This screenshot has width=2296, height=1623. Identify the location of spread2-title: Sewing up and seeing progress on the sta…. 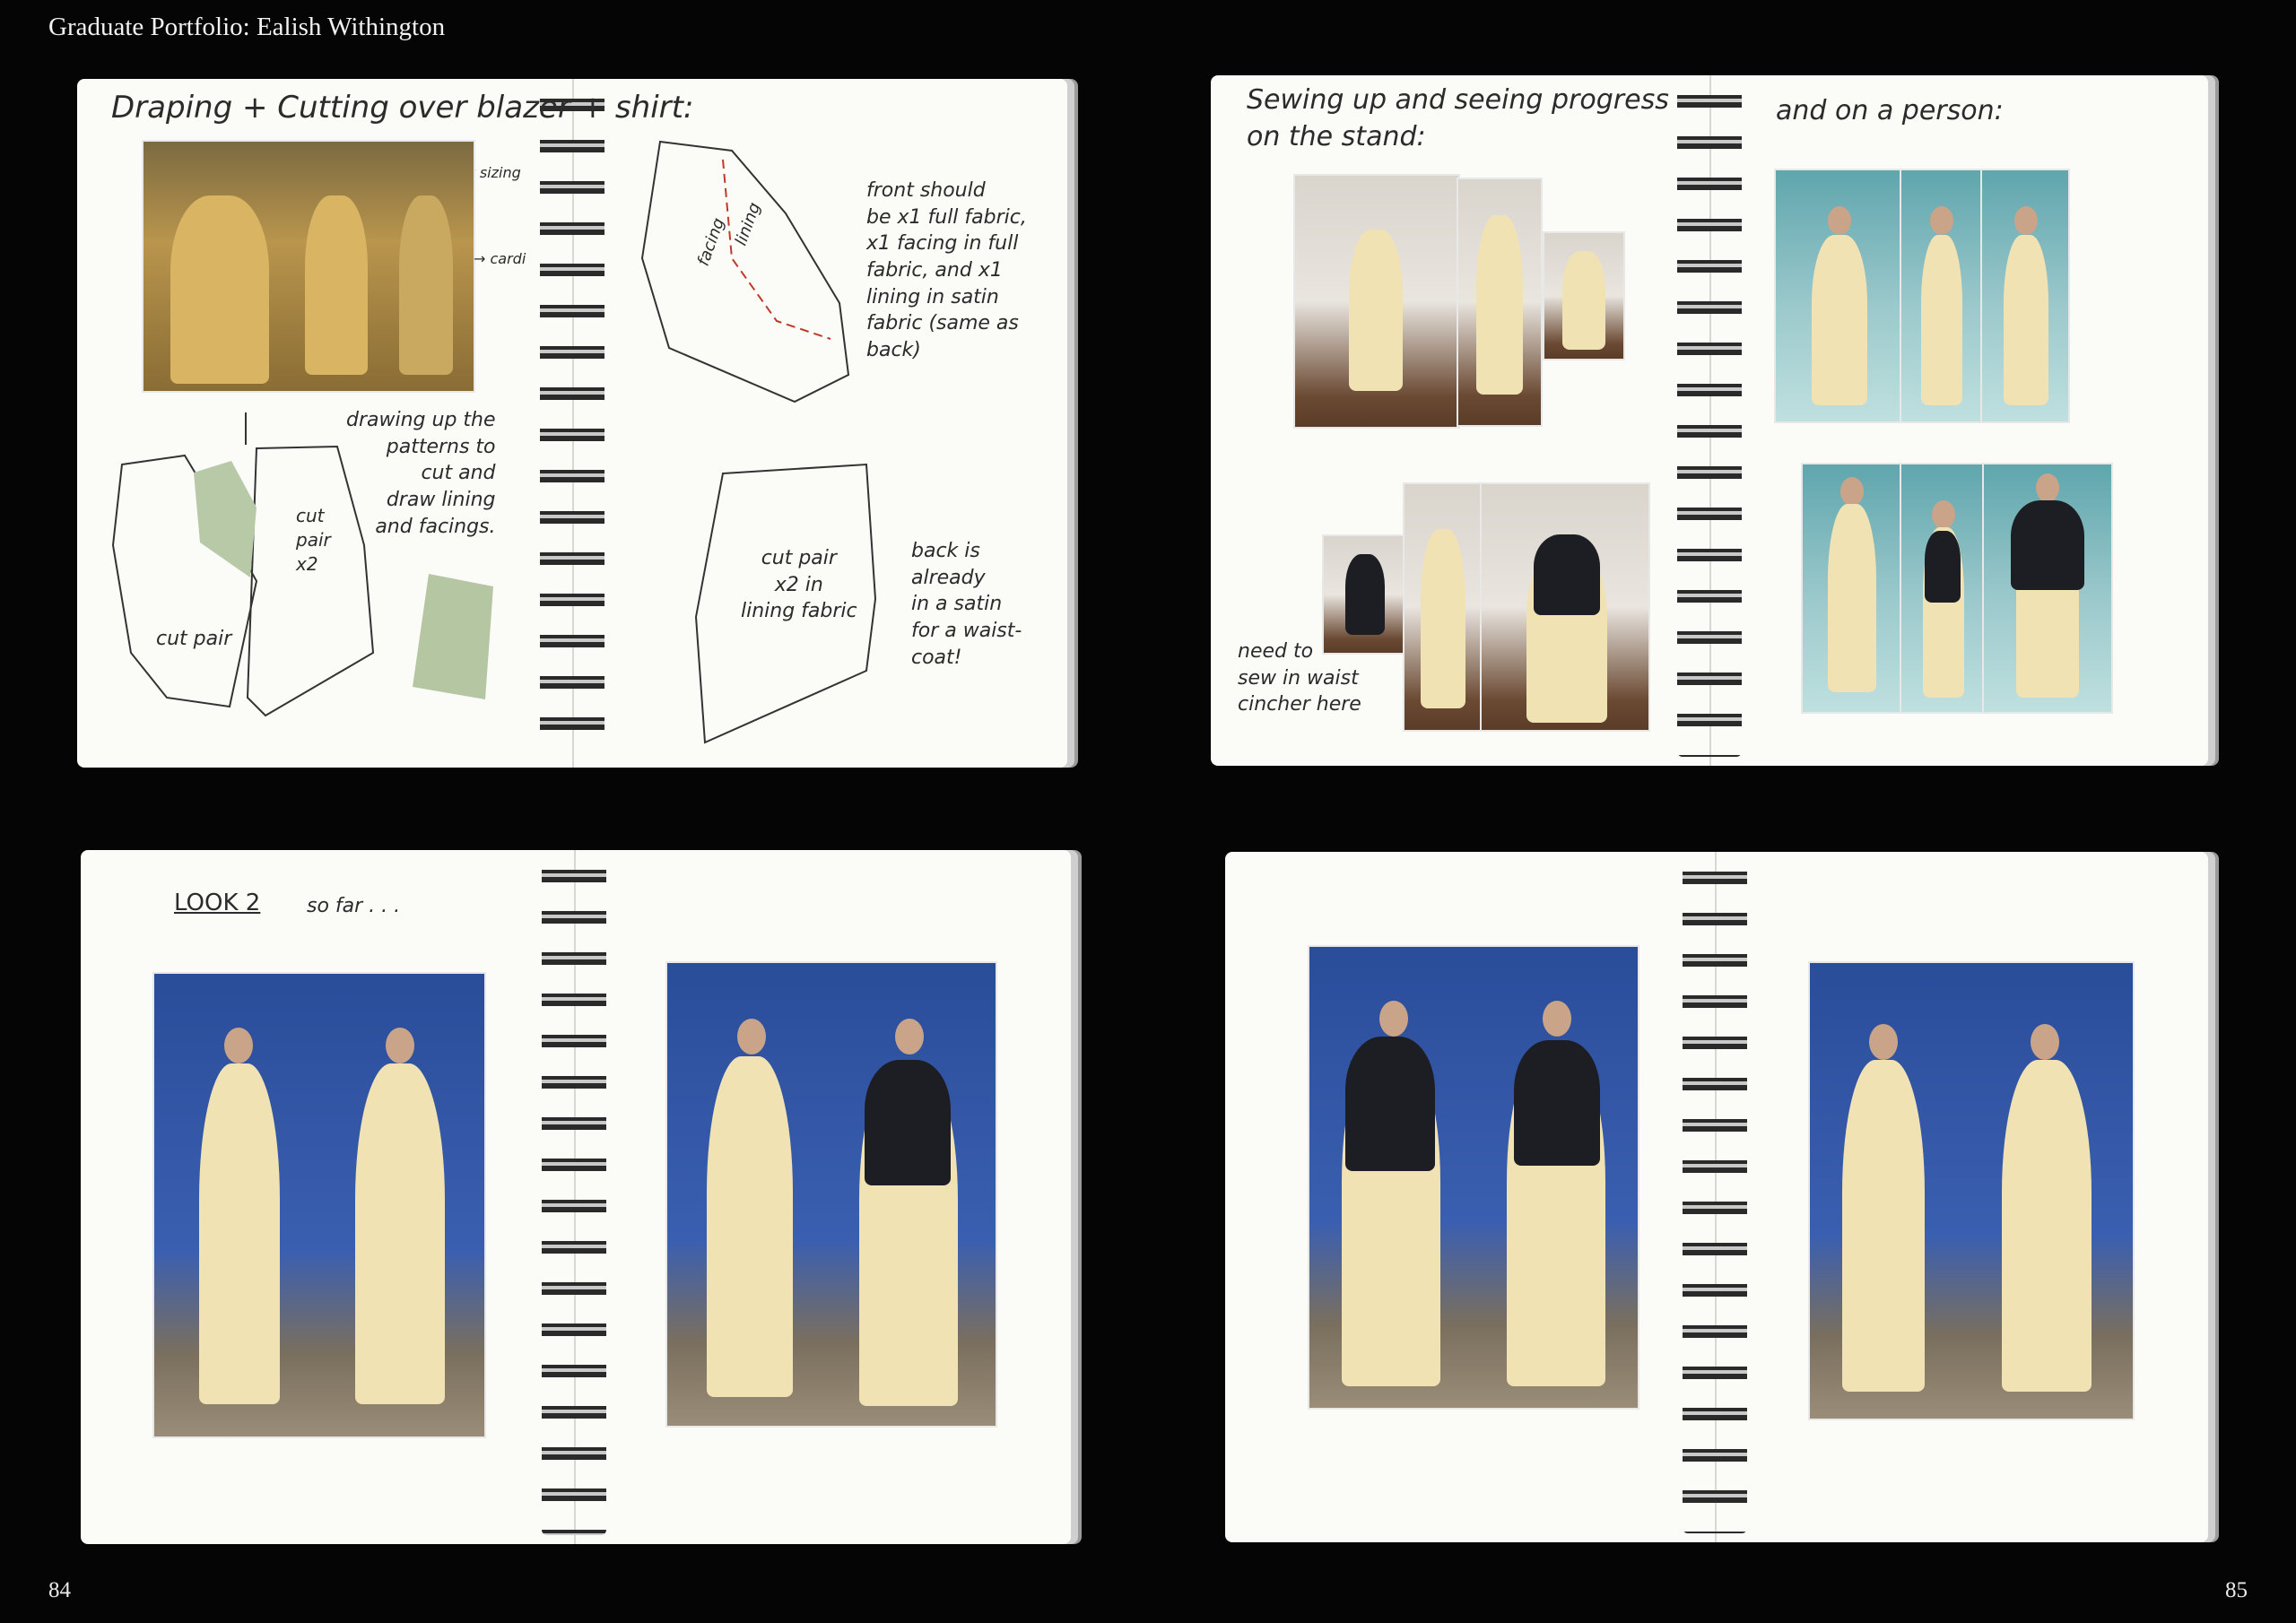
(1458, 118).